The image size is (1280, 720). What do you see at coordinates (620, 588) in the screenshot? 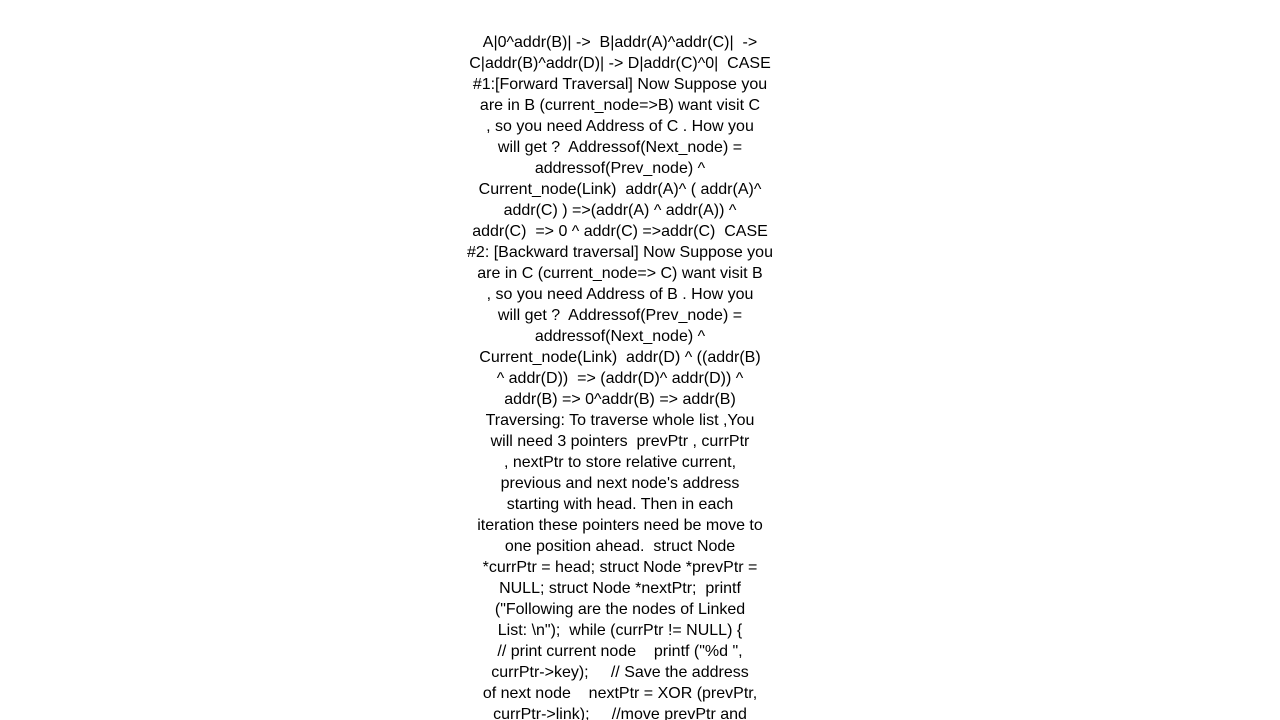
I see `text-line: NULL; struct Node *nextPtr; printf` at bounding box center [620, 588].